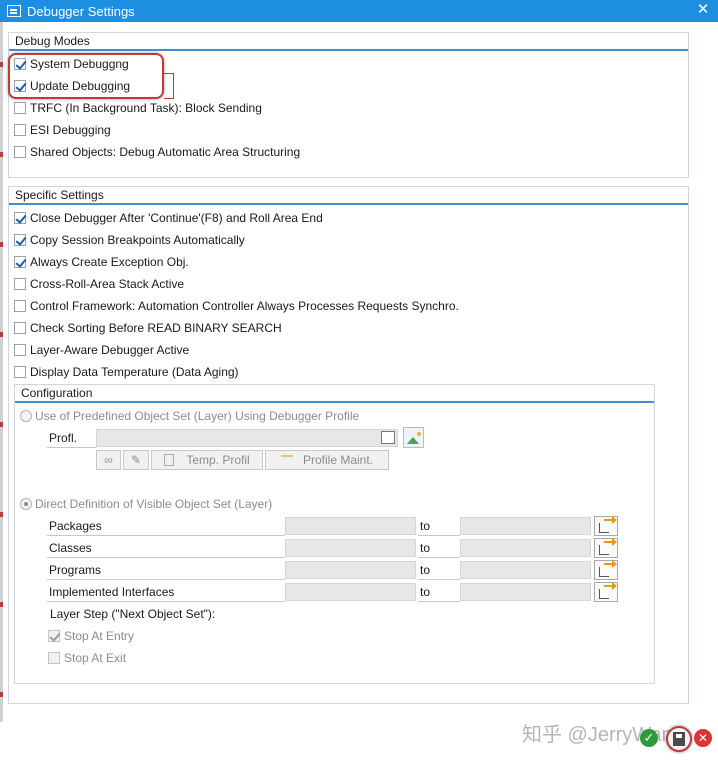  I want to click on checkbox-copy-breakpoints: Copy Session Breakpoints Automatically, so click(129, 240).